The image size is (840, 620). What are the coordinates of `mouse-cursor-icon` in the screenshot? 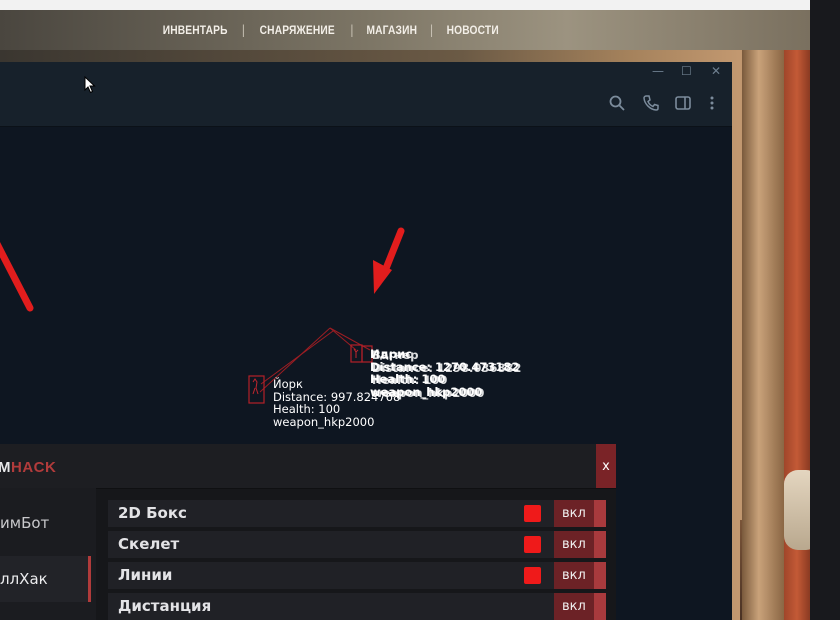 It's located at (90, 85).